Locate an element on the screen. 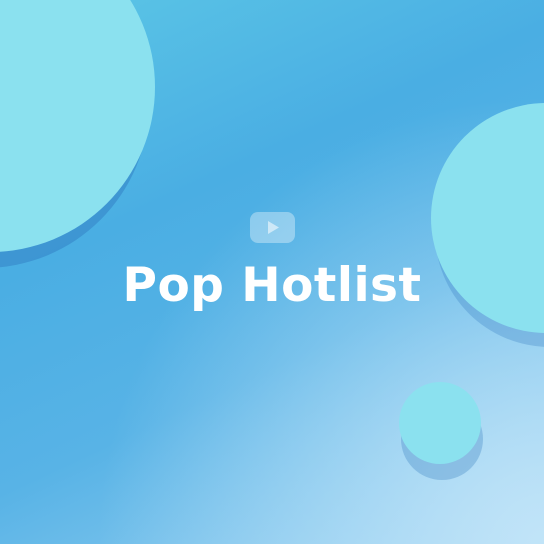 The height and width of the screenshot is (544, 544). playlist-title: Pop Hotlist is located at coordinates (272, 285).